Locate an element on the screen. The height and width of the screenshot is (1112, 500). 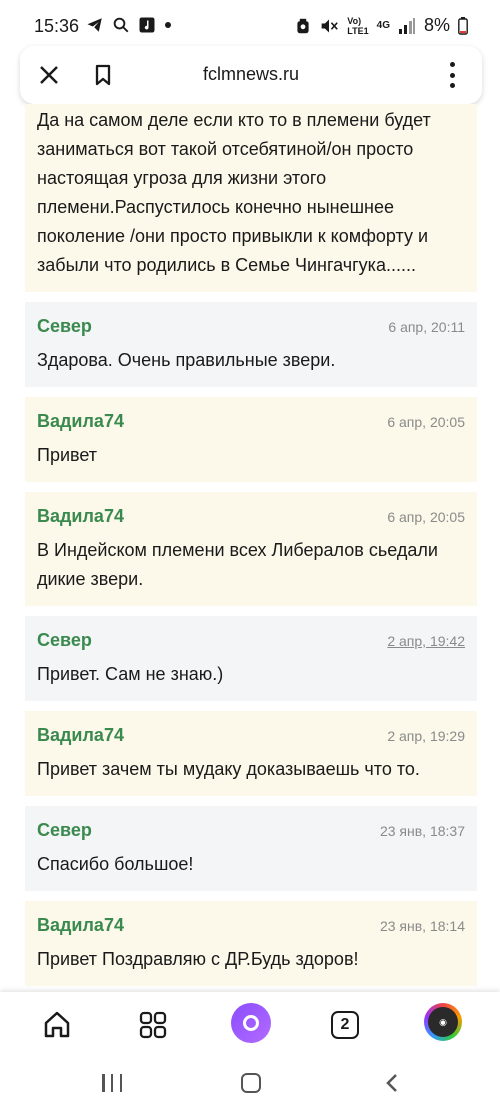
telegram-icon is located at coordinates (94, 25).